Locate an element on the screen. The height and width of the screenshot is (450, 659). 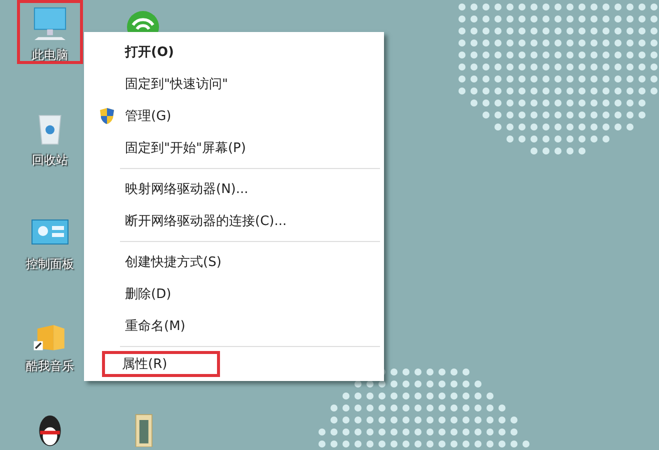
menu-item: 固定到"开始"屏幕(P) is located at coordinates (234, 148).